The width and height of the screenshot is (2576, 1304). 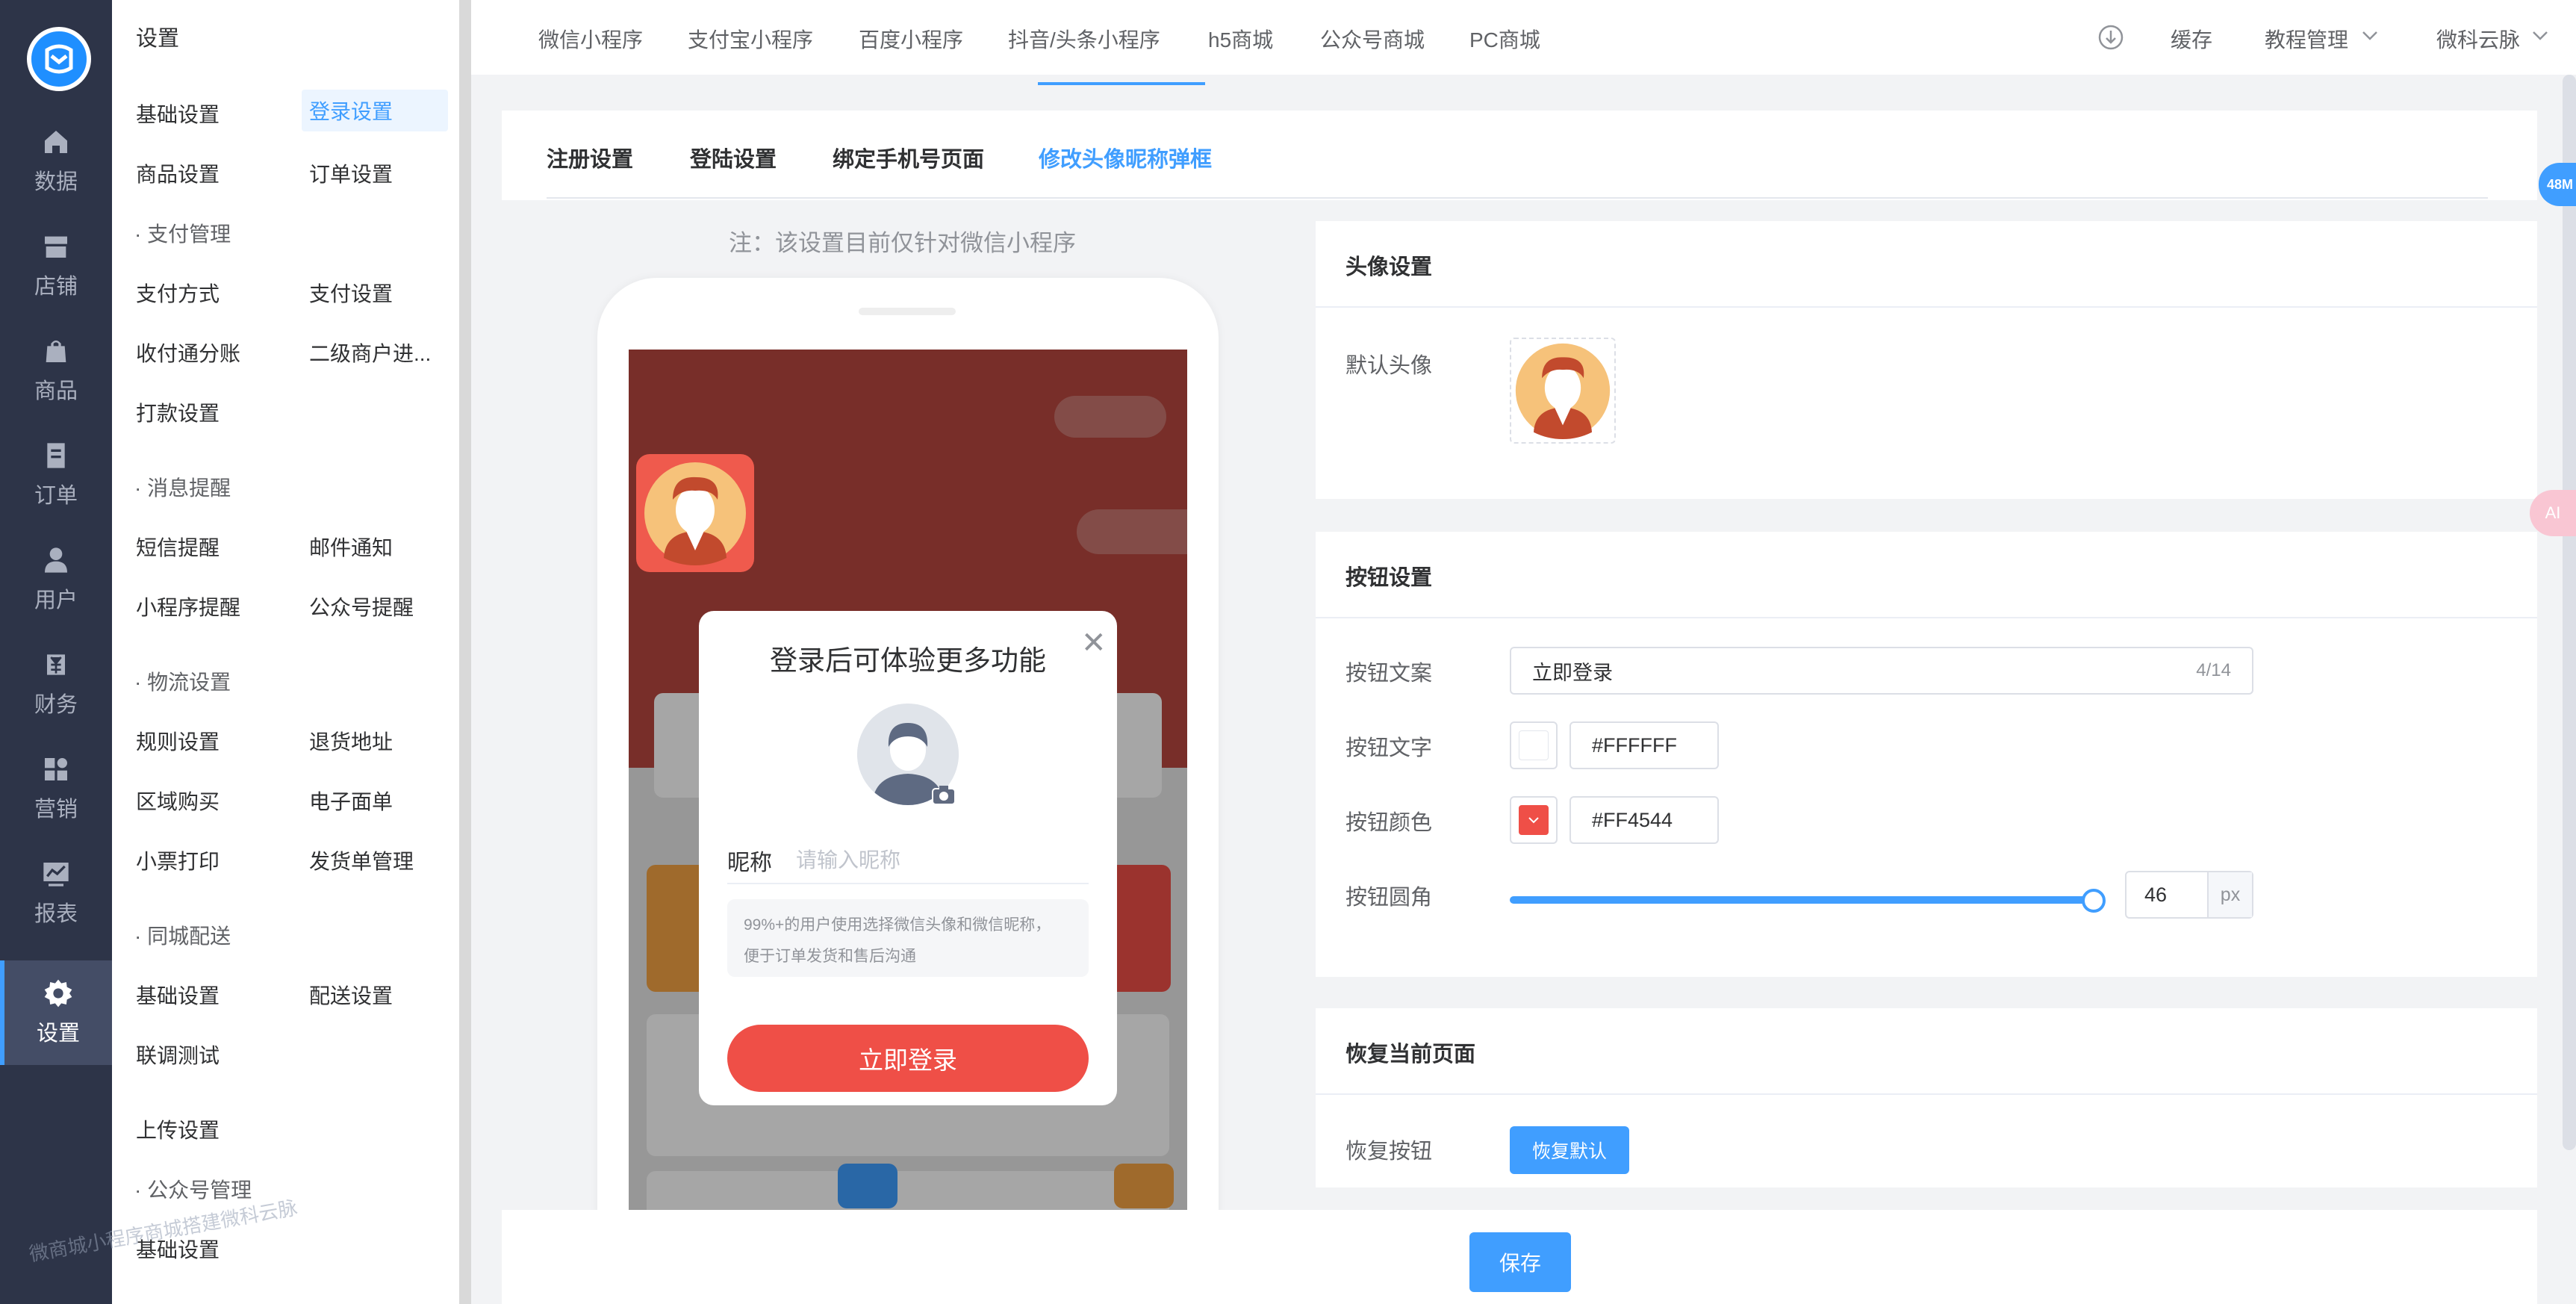 I want to click on rail-label: 订单, so click(x=56, y=496).